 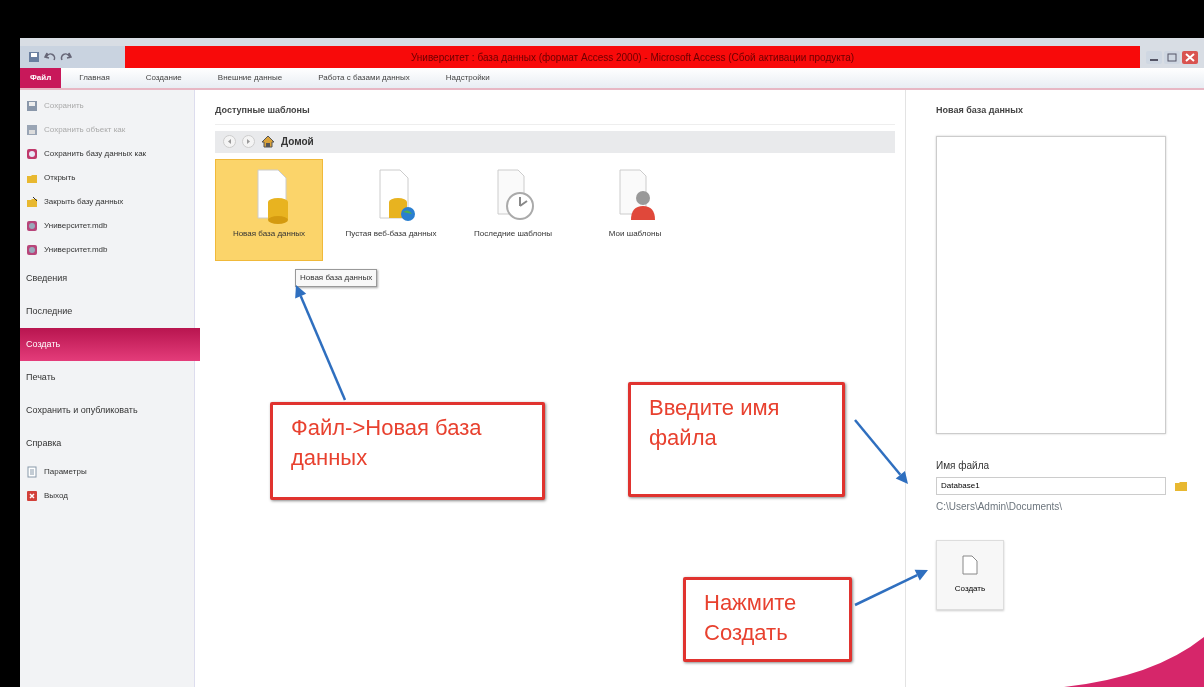 What do you see at coordinates (248, 141) in the screenshot?
I see `forward-button` at bounding box center [248, 141].